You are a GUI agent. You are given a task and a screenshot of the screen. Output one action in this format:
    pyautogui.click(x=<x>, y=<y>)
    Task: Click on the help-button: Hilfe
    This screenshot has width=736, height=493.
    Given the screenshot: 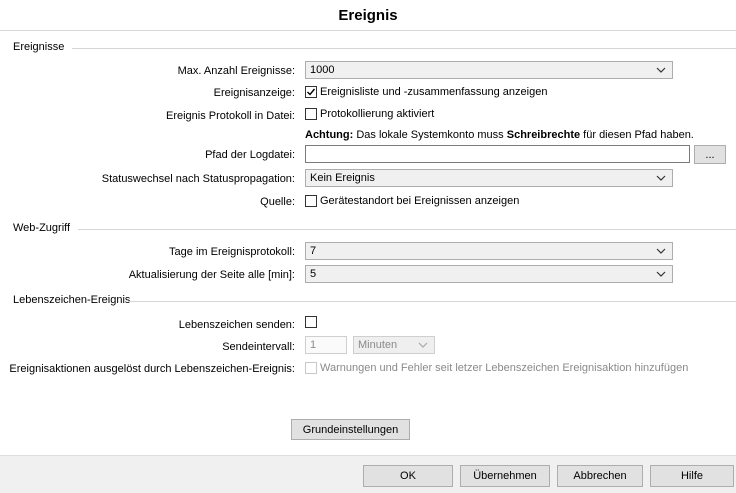 What is the action you would take?
    pyautogui.click(x=692, y=476)
    